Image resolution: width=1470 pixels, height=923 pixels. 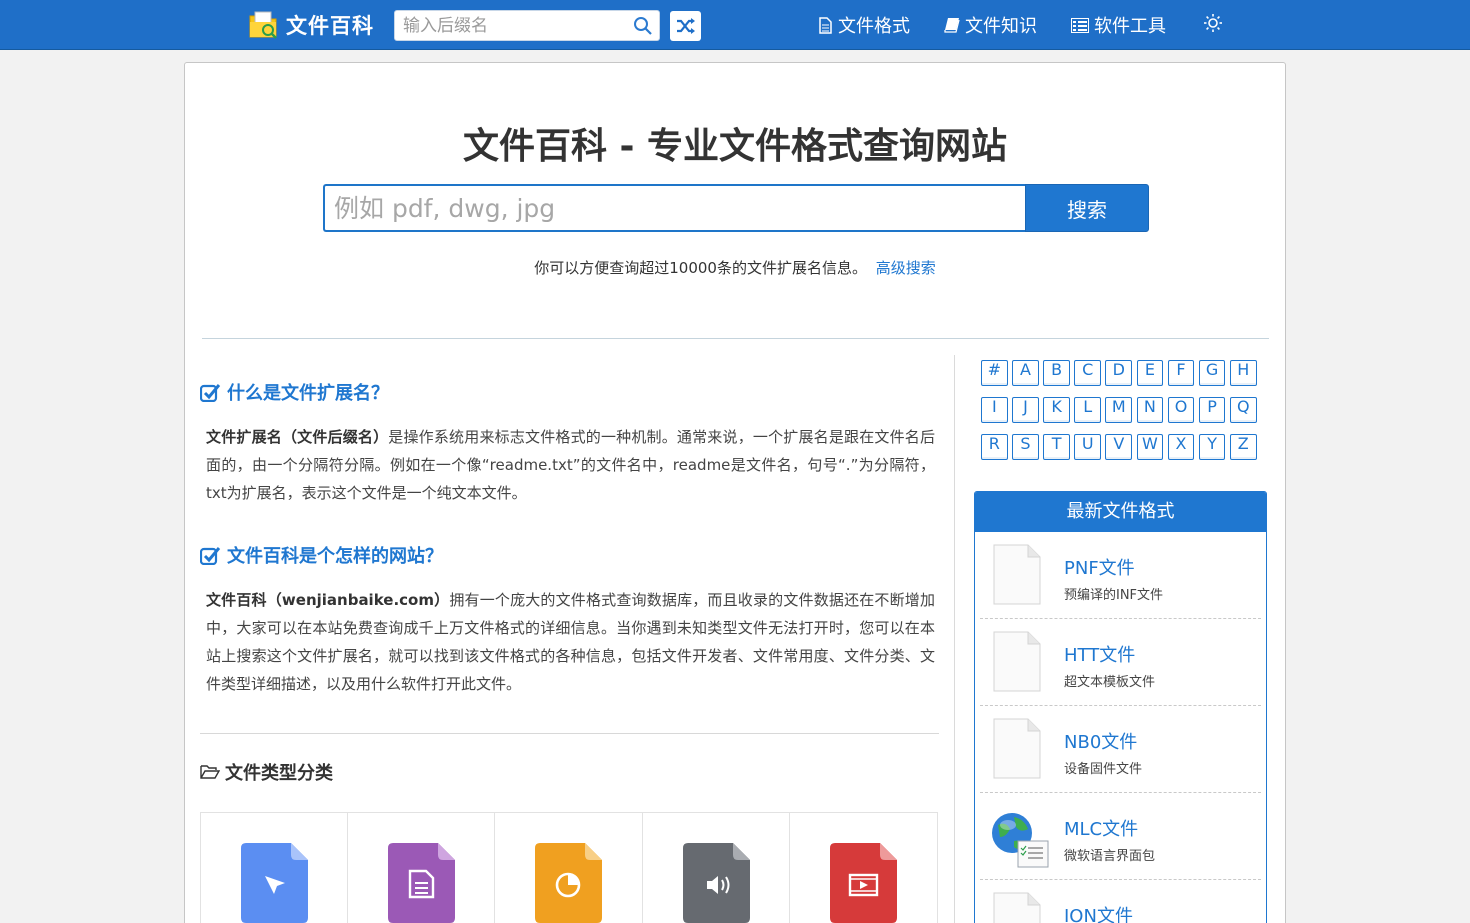 I want to click on list-icon, so click(x=1080, y=25).